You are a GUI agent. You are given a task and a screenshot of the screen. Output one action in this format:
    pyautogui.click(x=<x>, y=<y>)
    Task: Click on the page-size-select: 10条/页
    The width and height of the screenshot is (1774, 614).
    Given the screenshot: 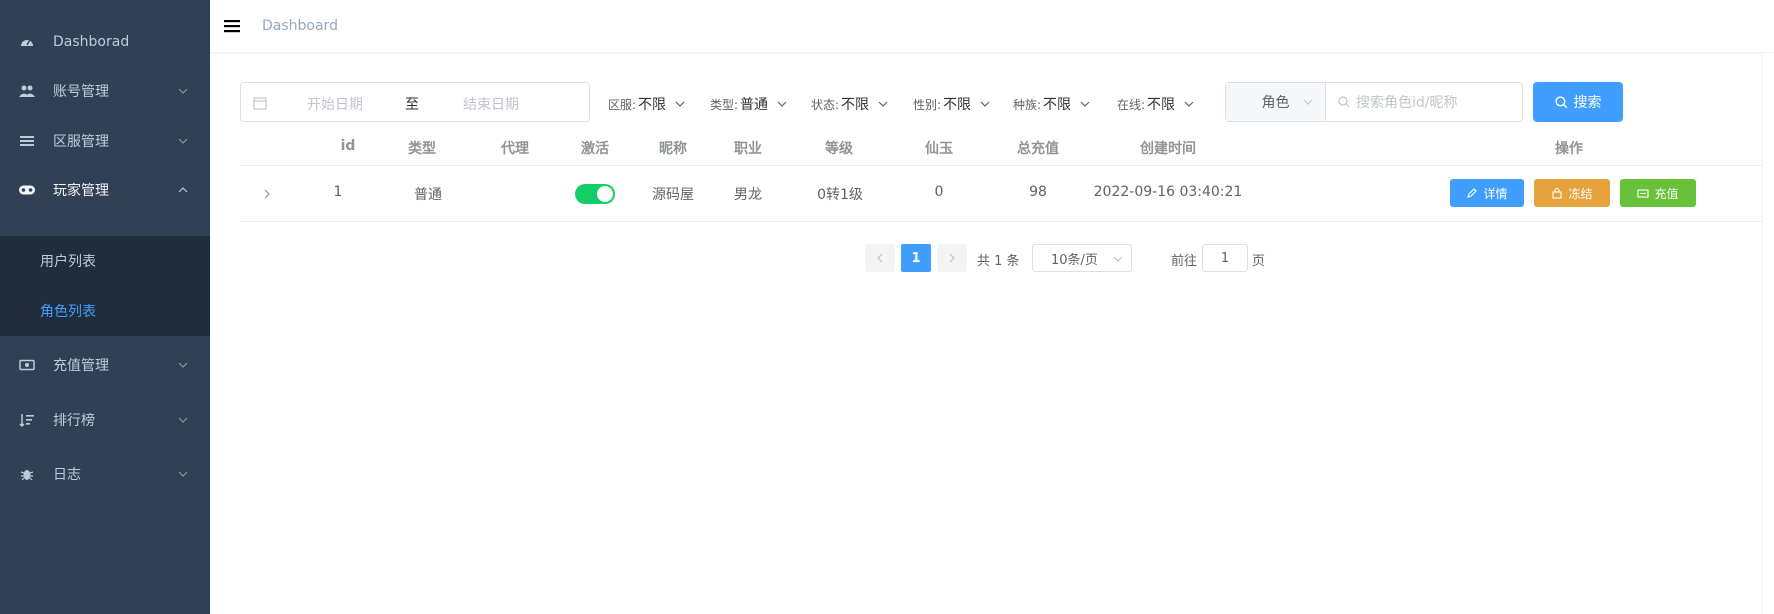 What is the action you would take?
    pyautogui.click(x=1082, y=258)
    